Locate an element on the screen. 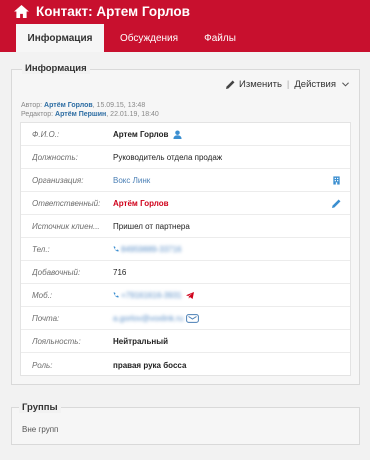 The height and width of the screenshot is (460, 370). phone-number: 84959889-33716 is located at coordinates (151, 249).